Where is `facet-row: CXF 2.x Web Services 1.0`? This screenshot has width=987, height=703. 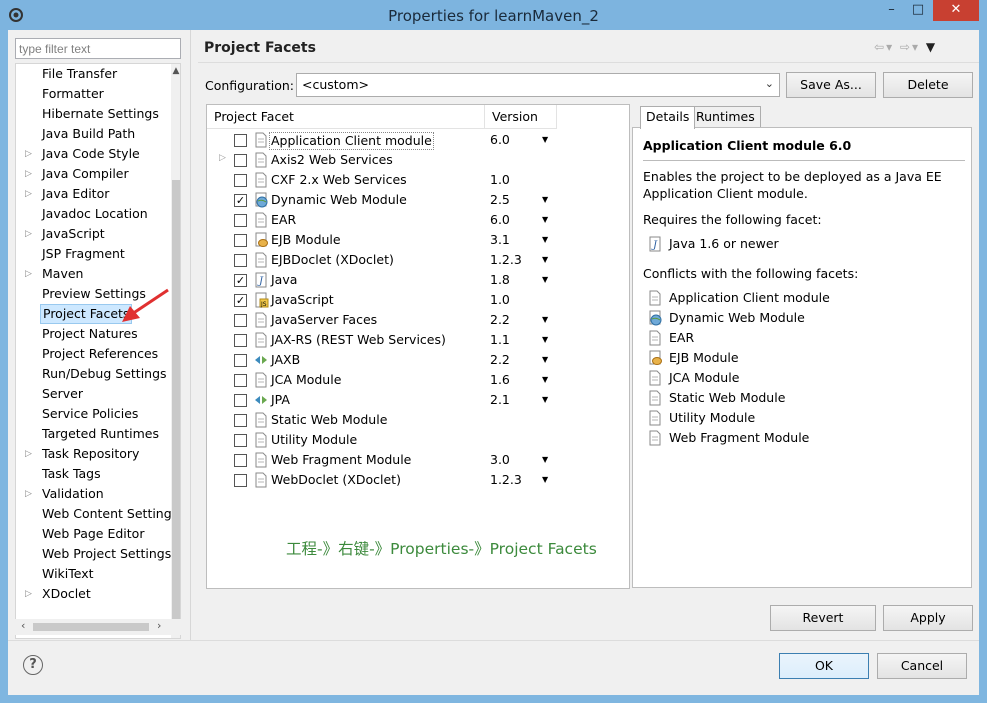
facet-row: CXF 2.x Web Services 1.0 is located at coordinates (418, 180).